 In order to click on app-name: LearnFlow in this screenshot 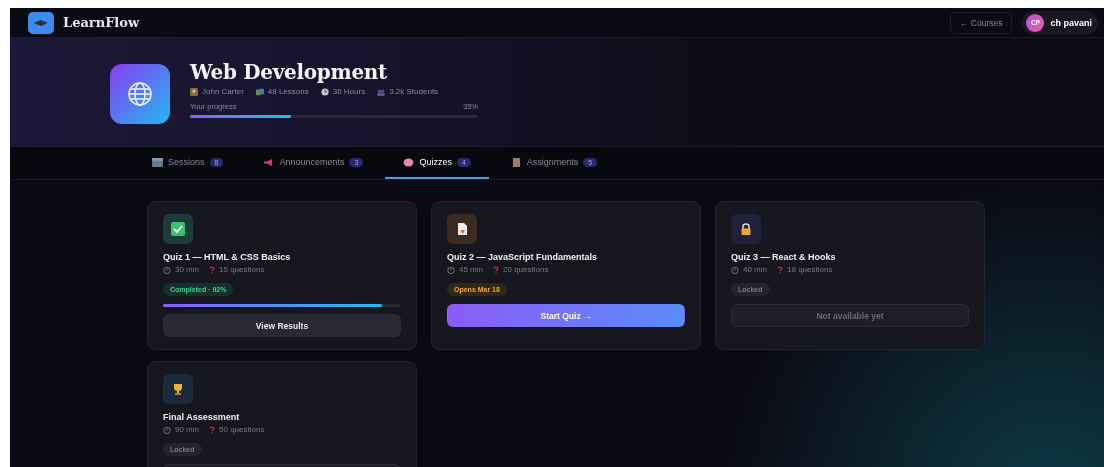, I will do `click(101, 22)`.